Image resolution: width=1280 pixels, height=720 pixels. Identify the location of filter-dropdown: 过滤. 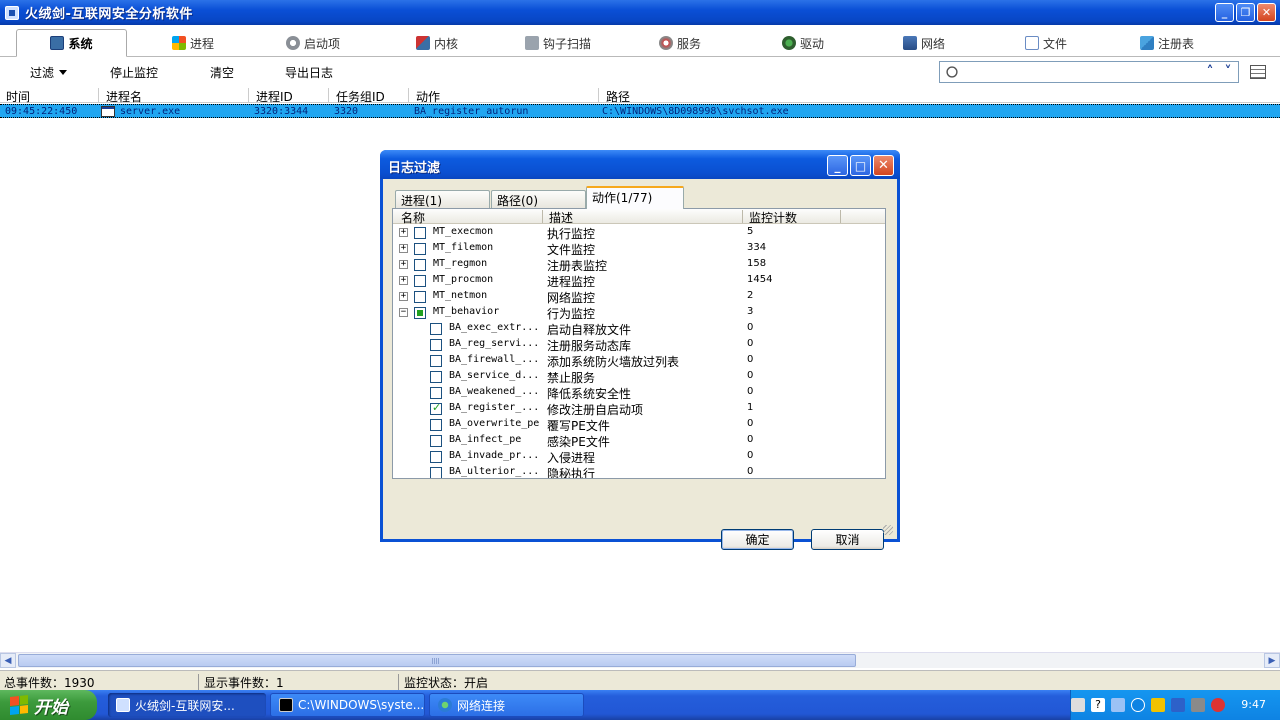
(49, 72).